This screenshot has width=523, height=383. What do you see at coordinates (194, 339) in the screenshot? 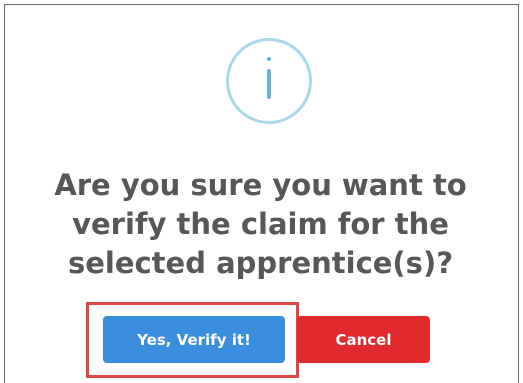
I see `confirm-verify-button: Yes, Verify it!` at bounding box center [194, 339].